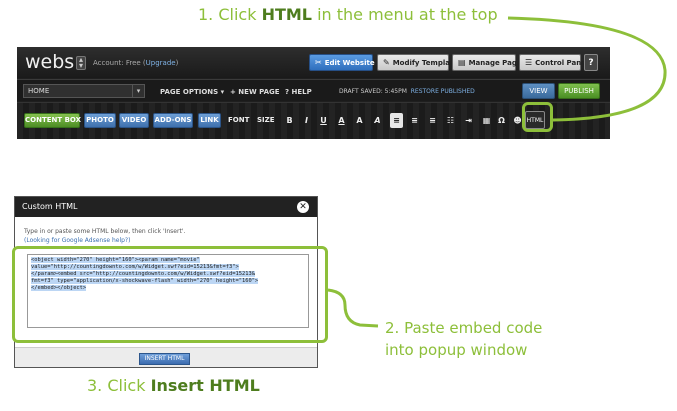 Image resolution: width=677 pixels, height=411 pixels. Describe the element at coordinates (432, 120) in the screenshot. I see `align-right-icon: ≡` at that location.